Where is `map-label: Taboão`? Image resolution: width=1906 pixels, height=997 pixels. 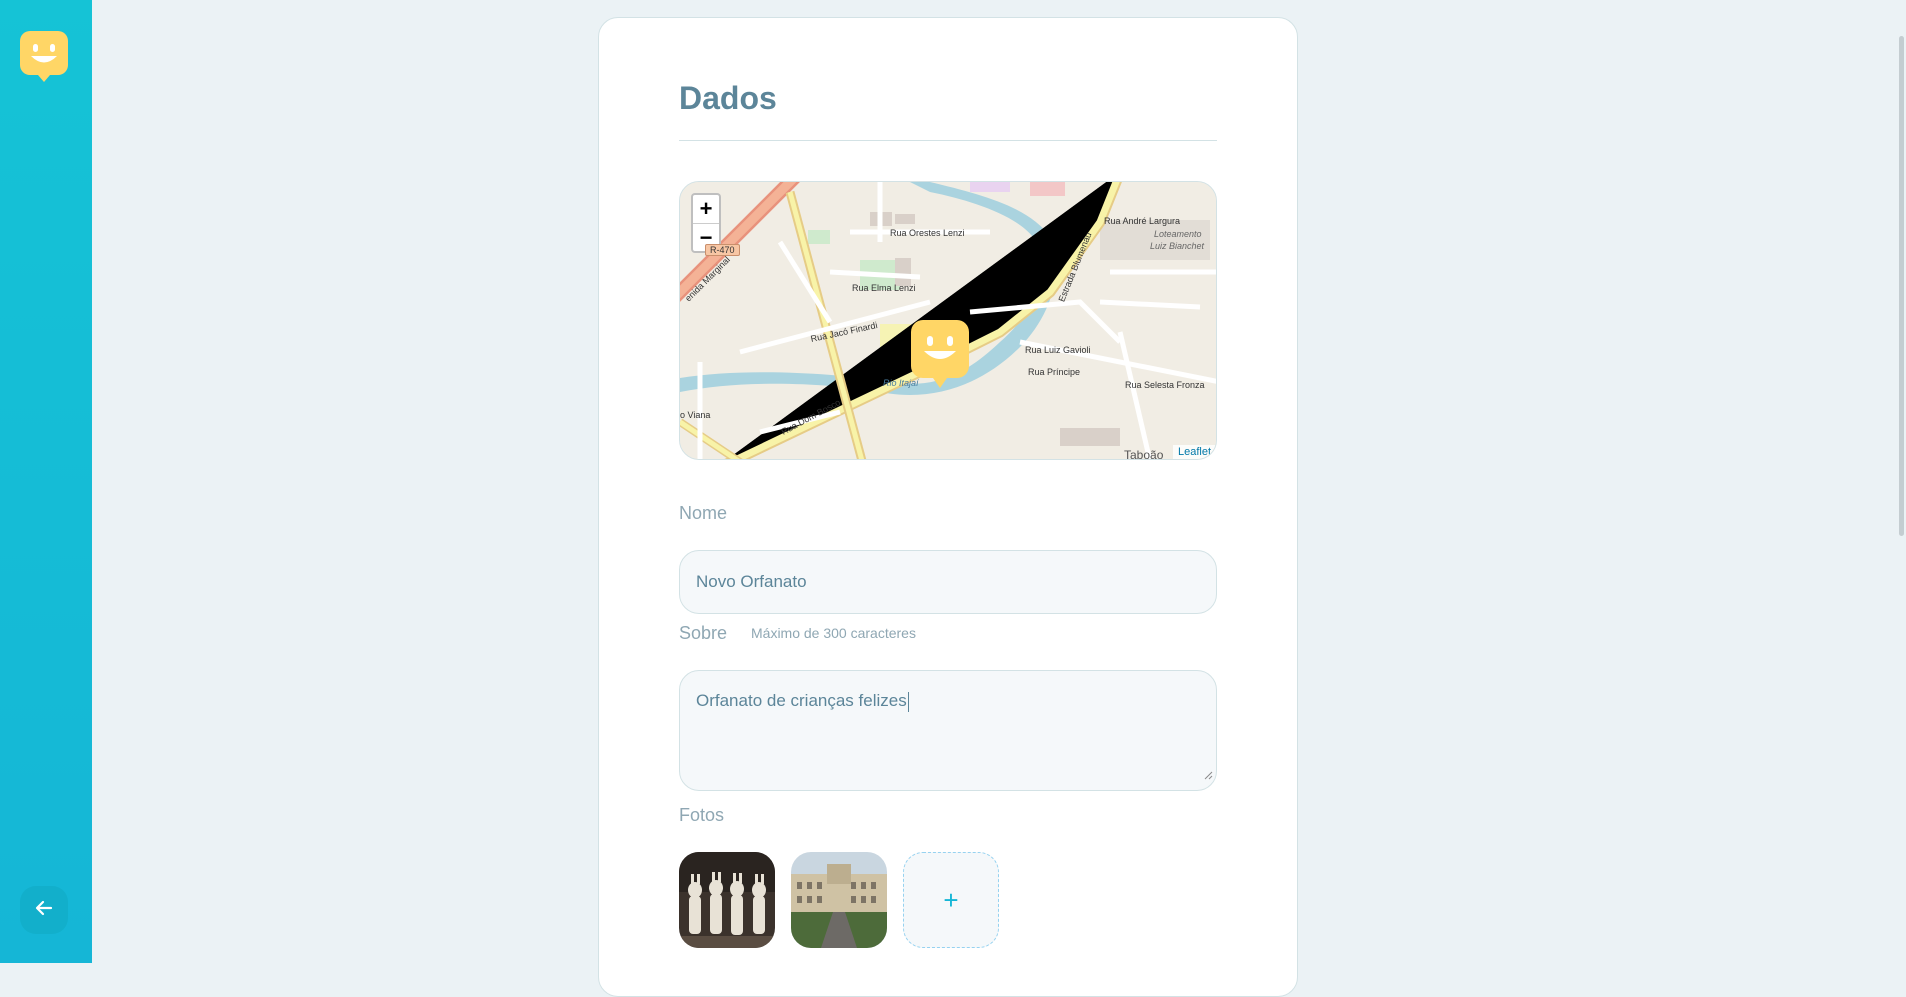 map-label: Taboão is located at coordinates (1144, 454).